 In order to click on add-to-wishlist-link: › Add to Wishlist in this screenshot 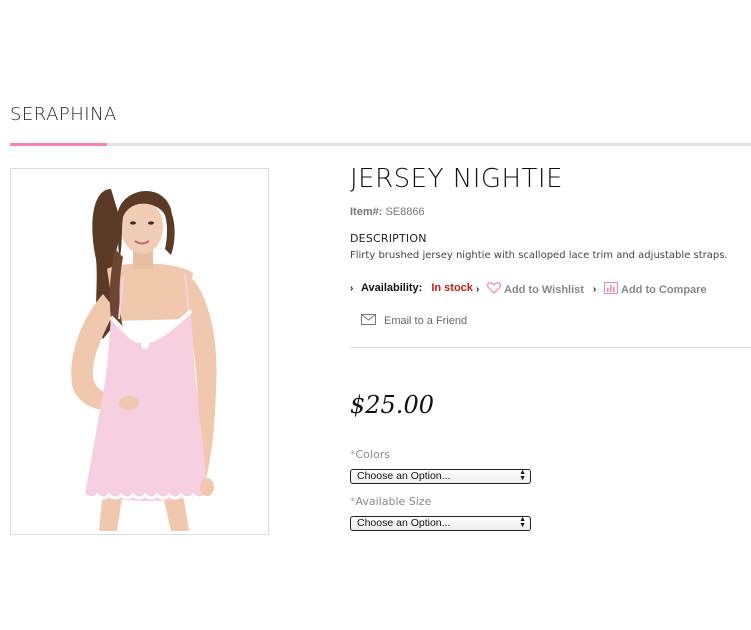, I will do `click(530, 289)`.